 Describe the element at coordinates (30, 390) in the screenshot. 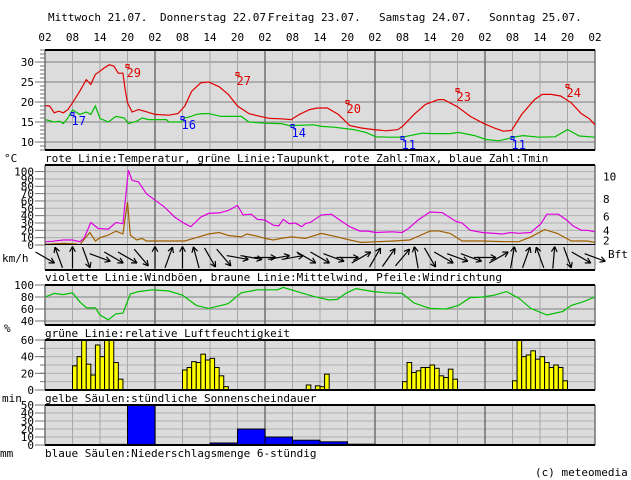

I see `y-tick-label: 0` at that location.